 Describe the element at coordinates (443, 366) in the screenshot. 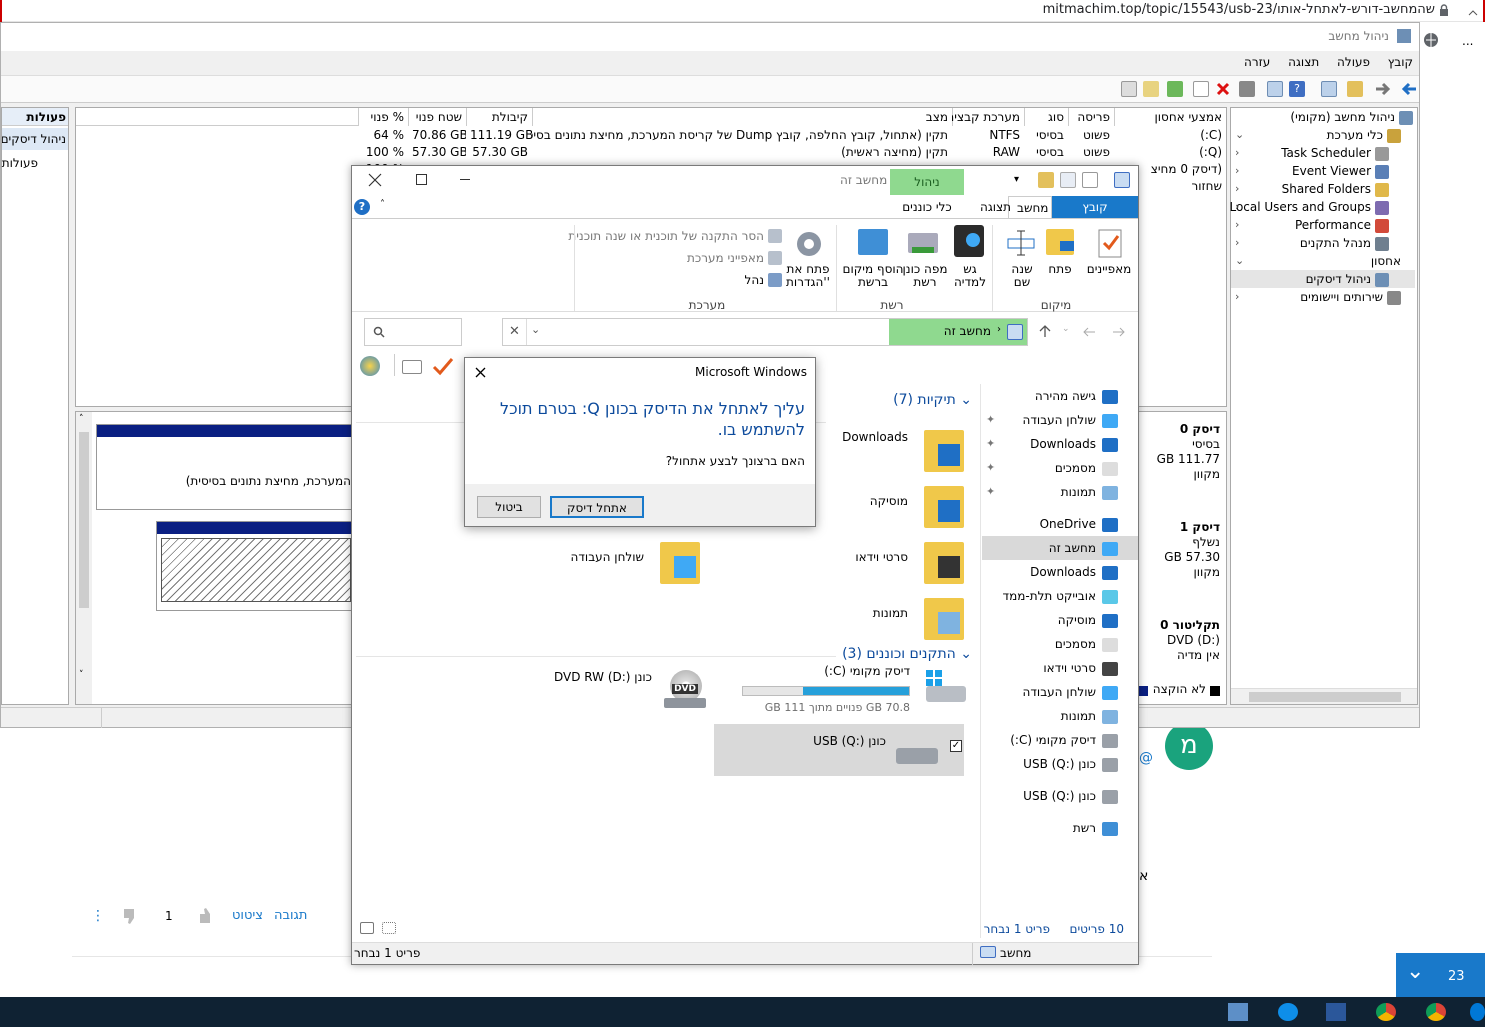

I see `checkmark-icon` at that location.